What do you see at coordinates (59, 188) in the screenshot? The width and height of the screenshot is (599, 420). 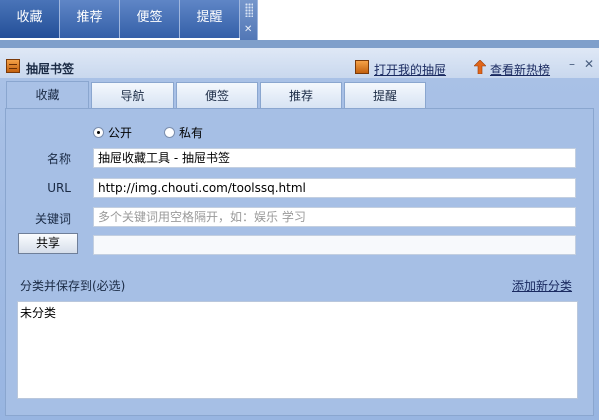 I see `url-label: URL` at bounding box center [59, 188].